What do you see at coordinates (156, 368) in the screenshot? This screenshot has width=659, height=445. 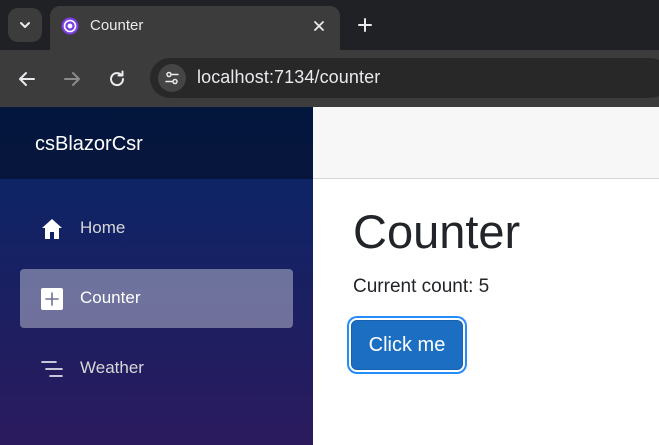 I see `nav-item-weather: Weather` at bounding box center [156, 368].